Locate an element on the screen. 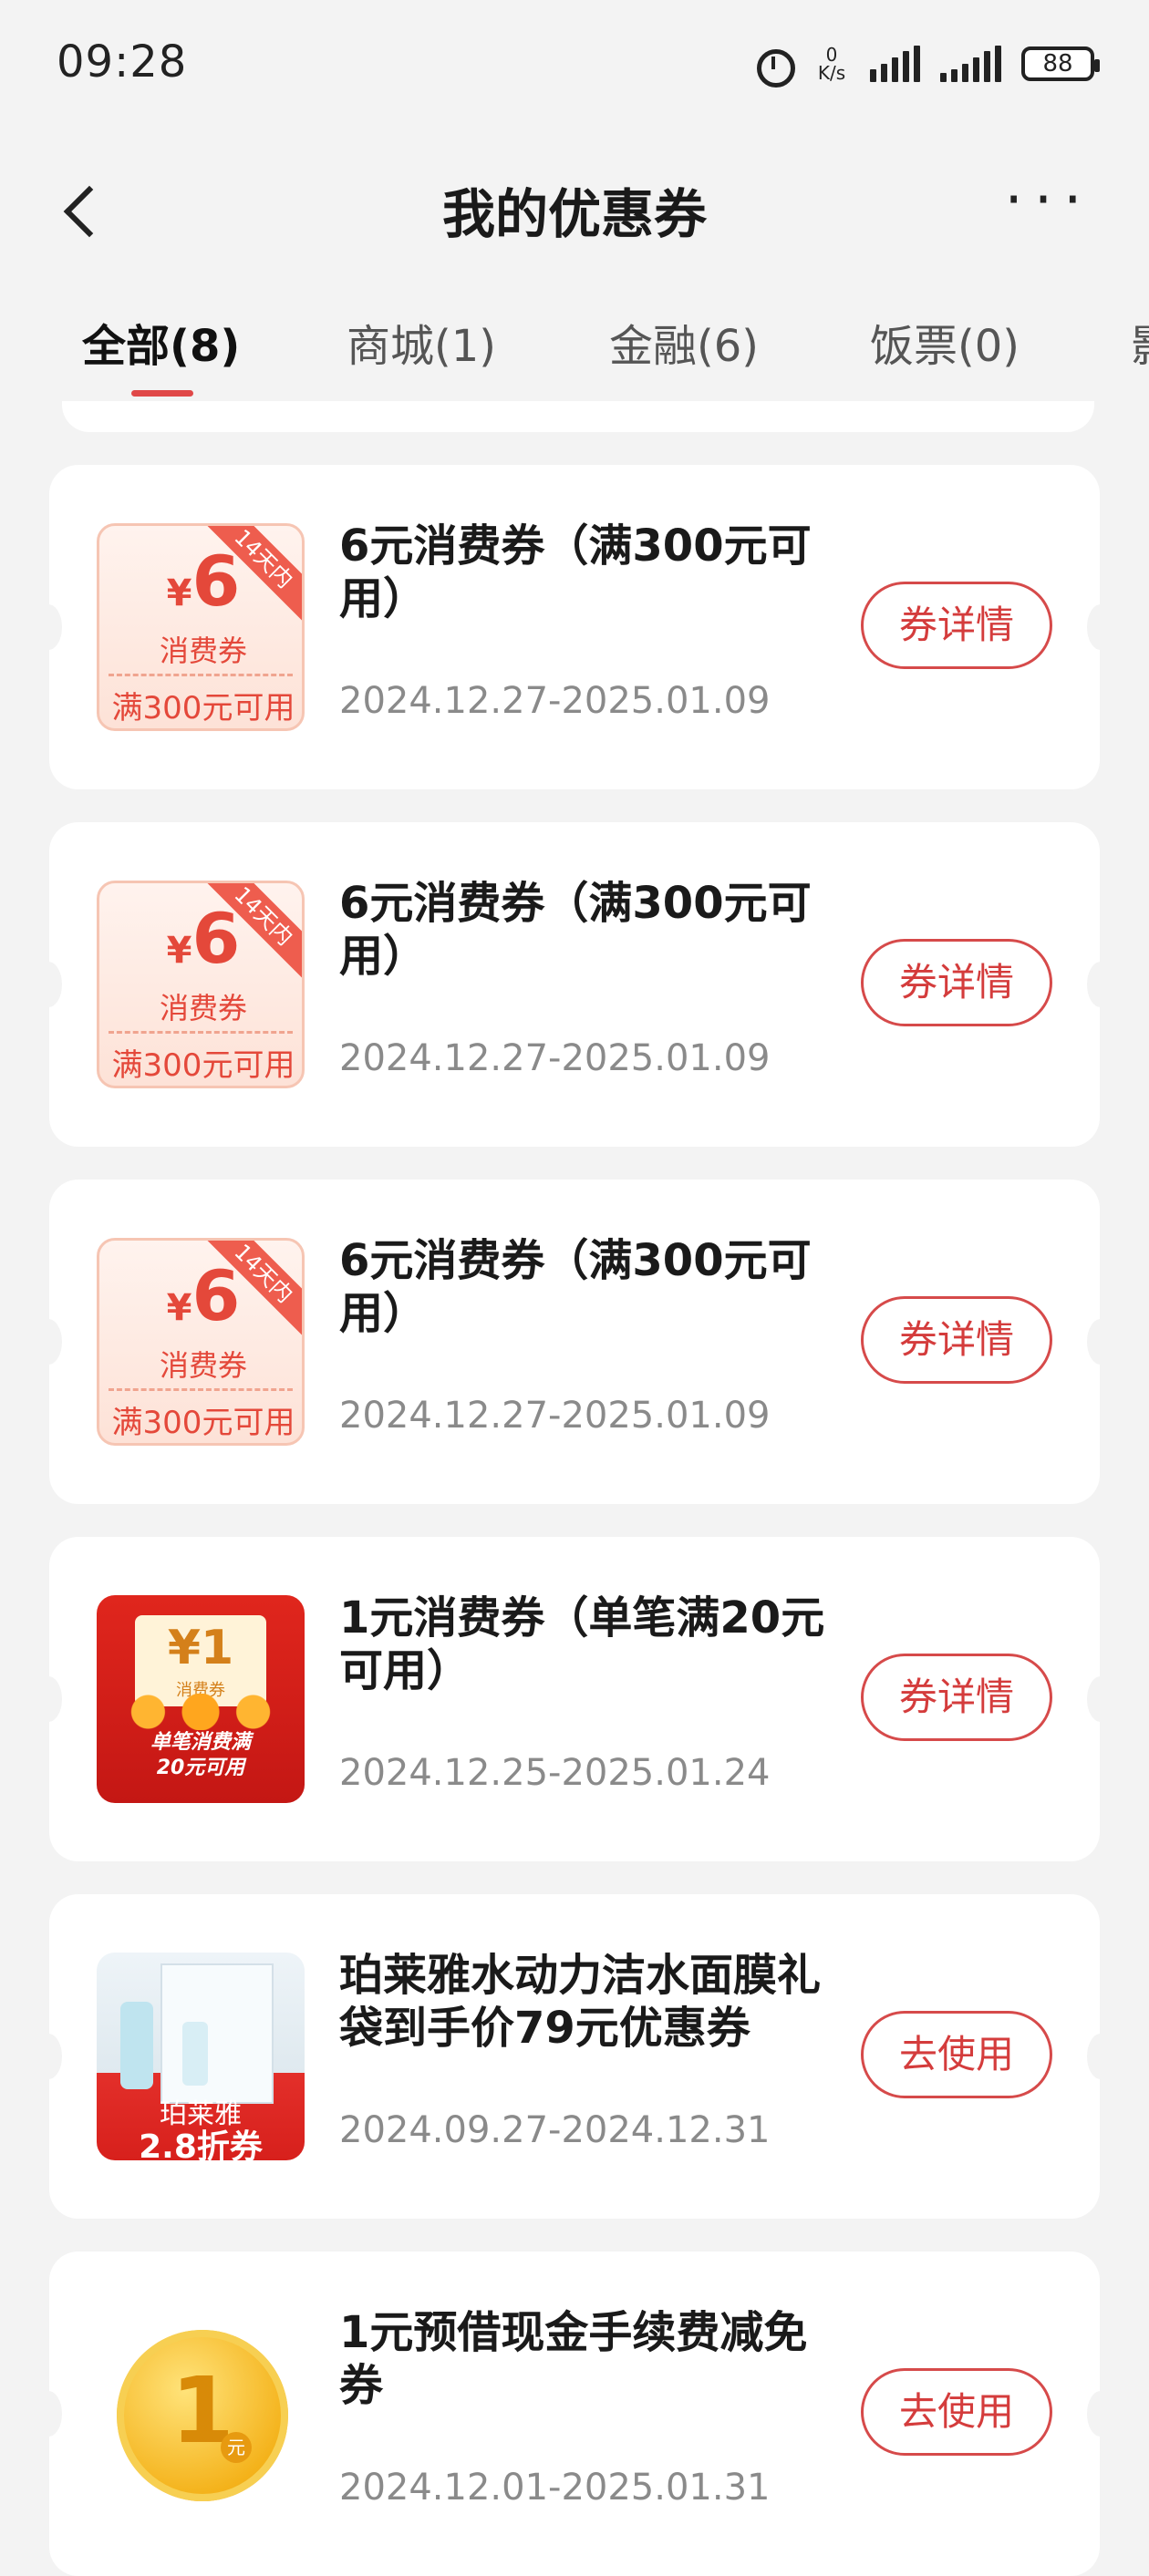 The image size is (1149, 2576). coupon-title: 1元预借现金手续费减免券 is located at coordinates (573, 2359).